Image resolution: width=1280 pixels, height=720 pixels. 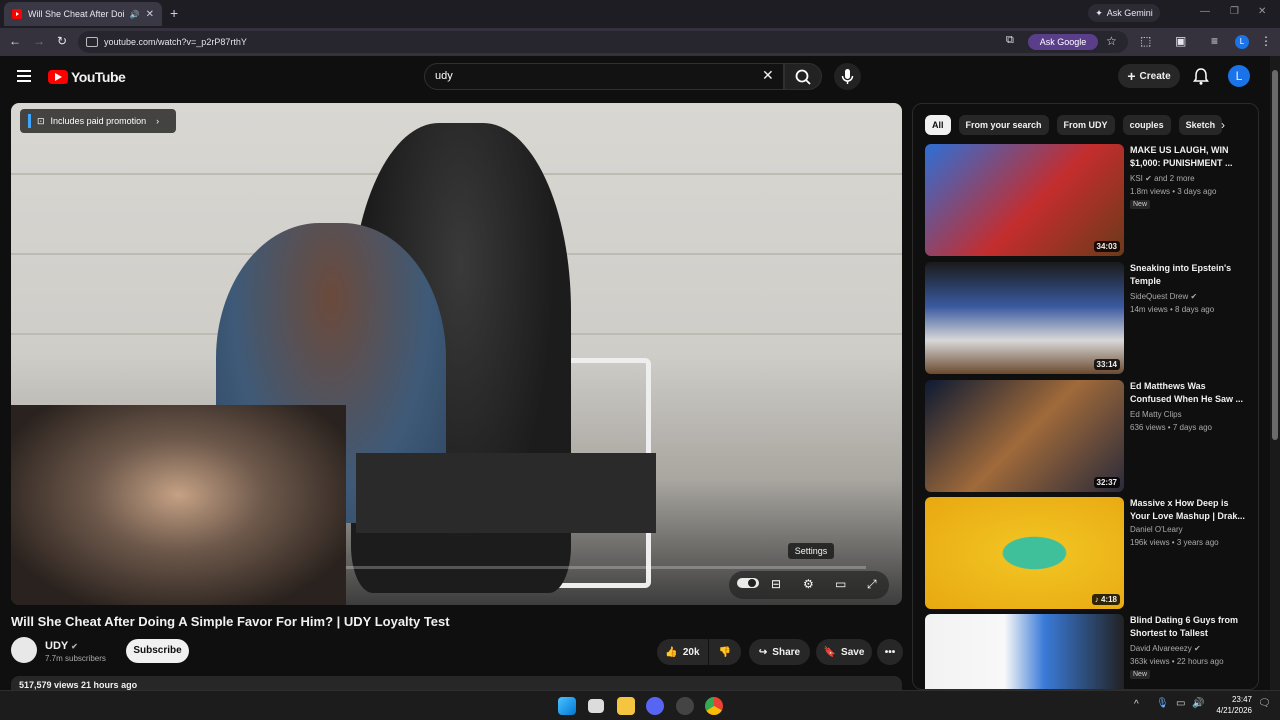 What do you see at coordinates (1201, 79) in the screenshot?
I see `notifications-bell-icon` at bounding box center [1201, 79].